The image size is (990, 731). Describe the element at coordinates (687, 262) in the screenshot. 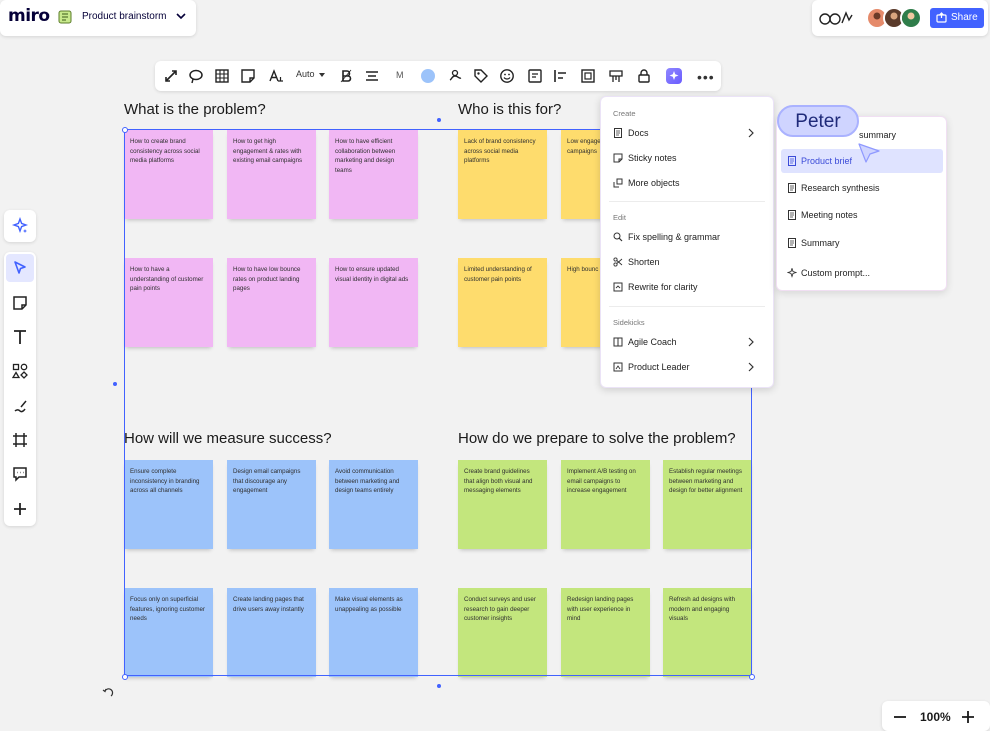

I see `menu-item-shorten: Shorten` at that location.